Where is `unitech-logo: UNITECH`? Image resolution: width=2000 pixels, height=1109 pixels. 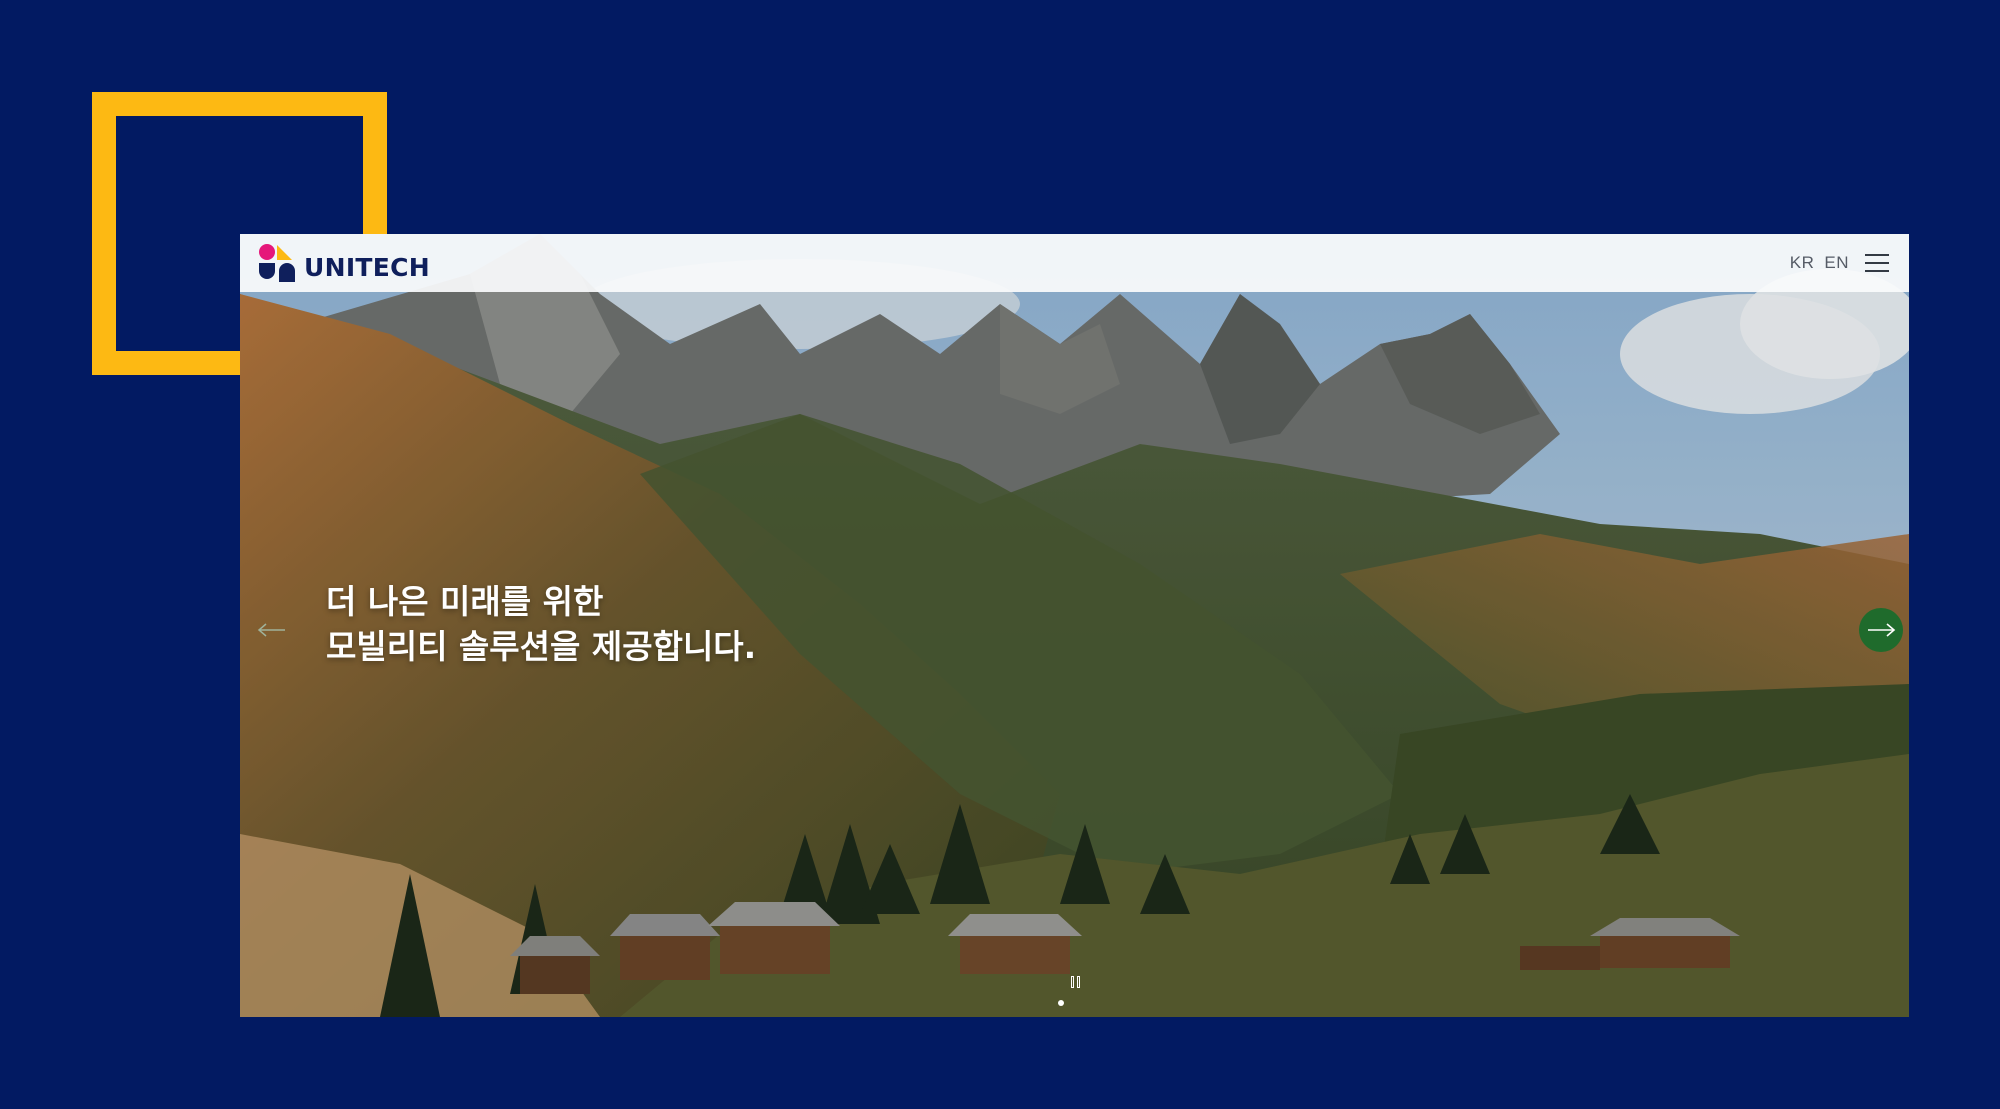
unitech-logo: UNITECH is located at coordinates (343, 263).